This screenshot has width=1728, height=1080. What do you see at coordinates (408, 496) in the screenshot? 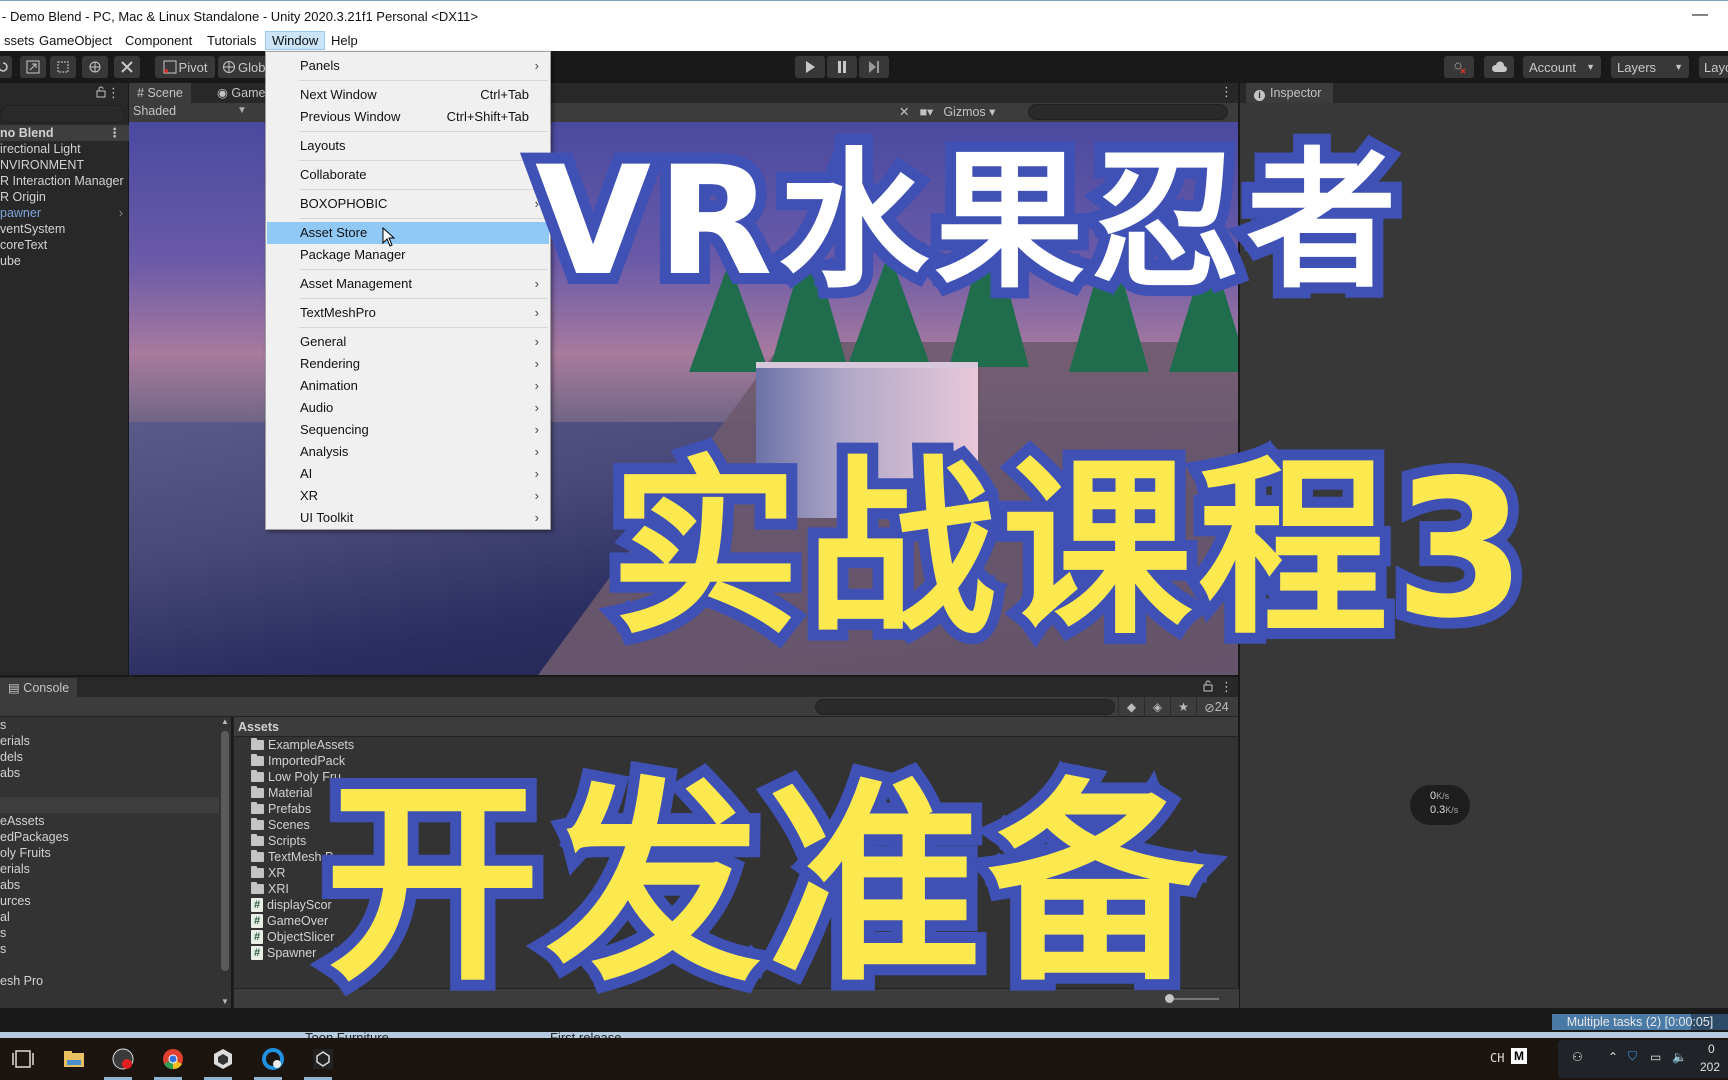
I see `menu-item-xr: XR ›` at bounding box center [408, 496].